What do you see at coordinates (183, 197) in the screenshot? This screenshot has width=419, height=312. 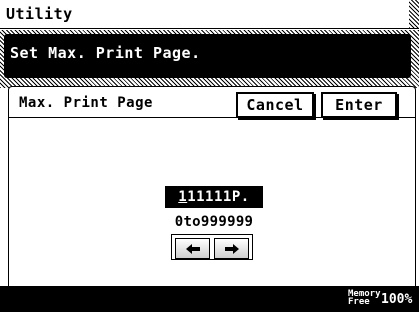 I see `cursor-digit: 1` at bounding box center [183, 197].